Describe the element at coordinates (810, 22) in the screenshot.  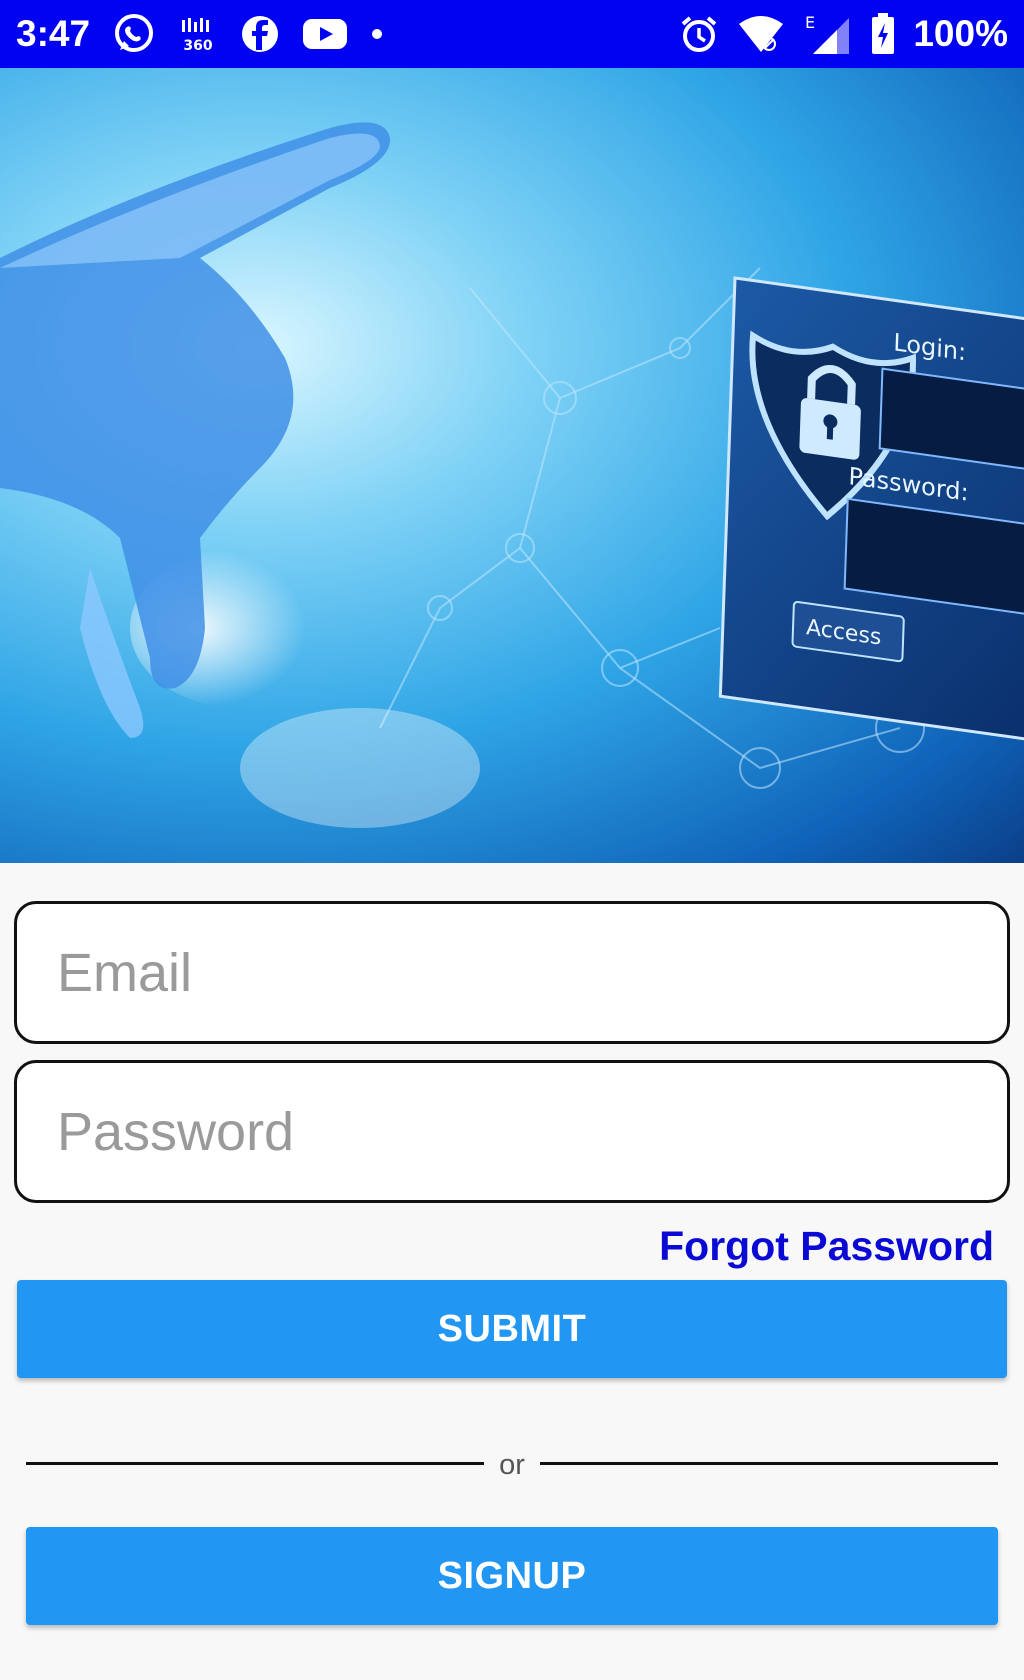
I see `svg-text: E` at that location.